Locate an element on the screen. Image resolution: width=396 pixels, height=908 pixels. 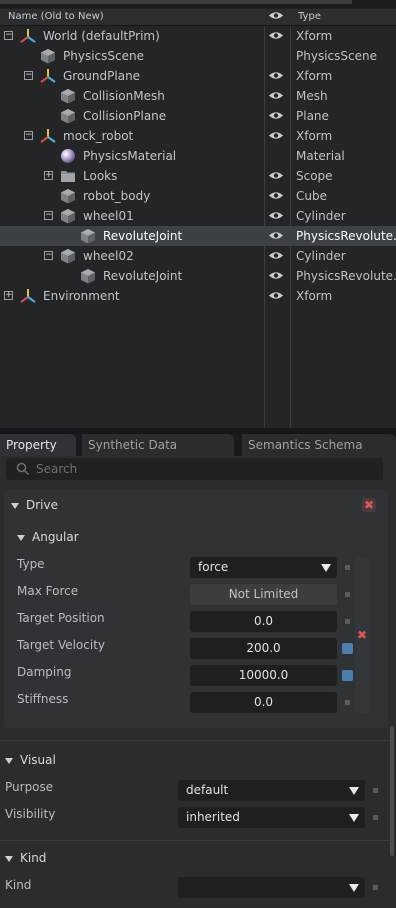
kind-dropdown is located at coordinates (271, 887).